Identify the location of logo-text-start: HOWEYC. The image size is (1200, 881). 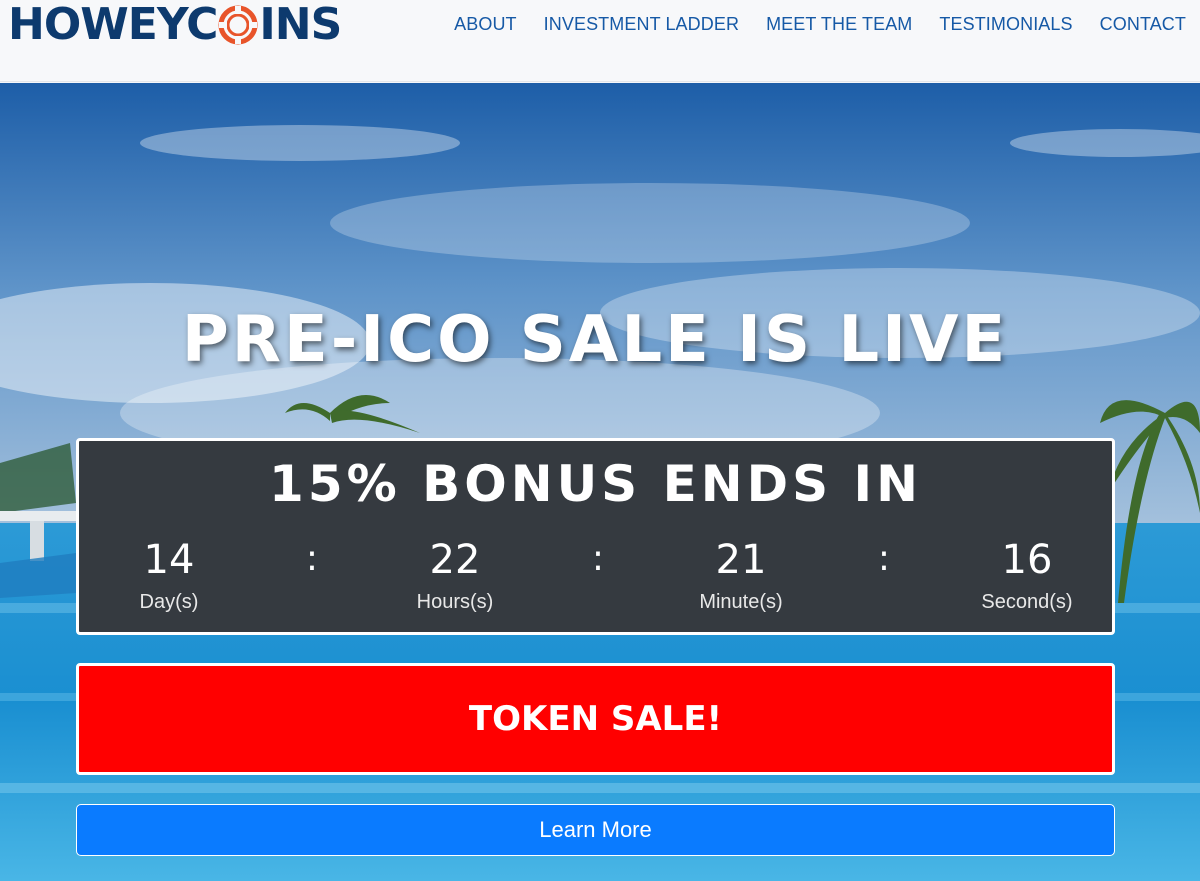
(113, 25).